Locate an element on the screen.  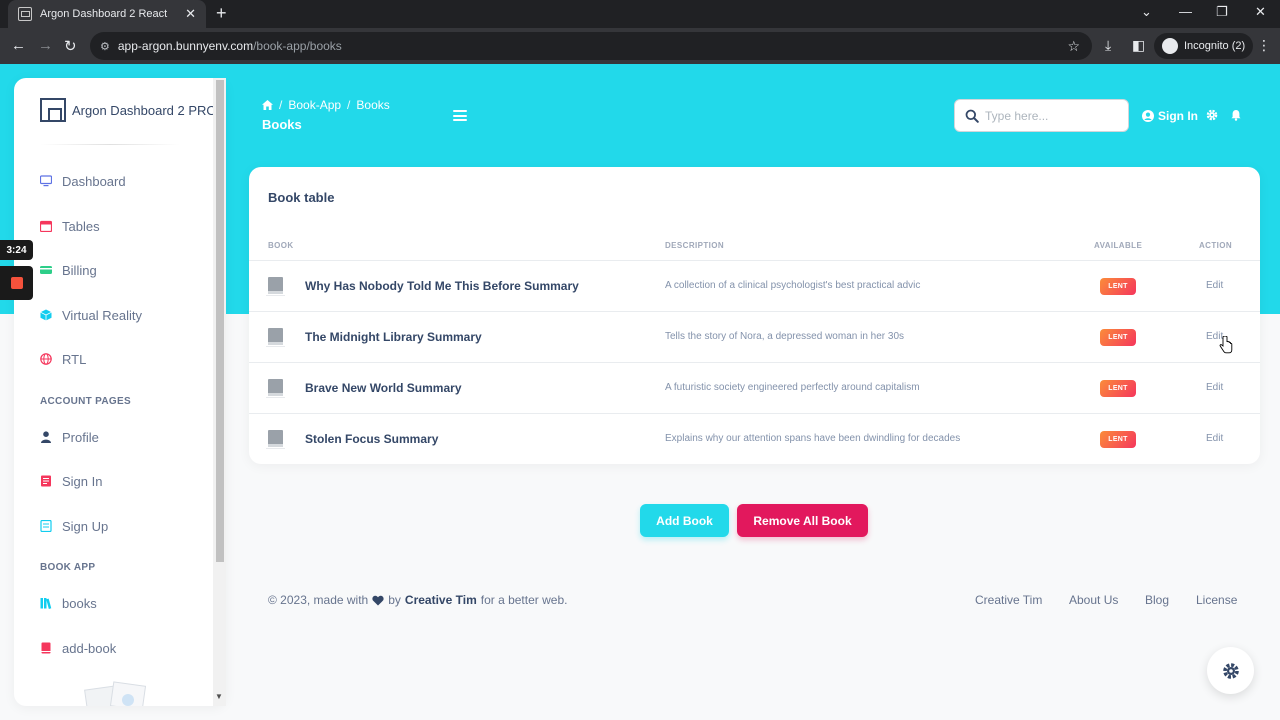
incognito-label: Incognito (2) is located at coordinates (1215, 46).